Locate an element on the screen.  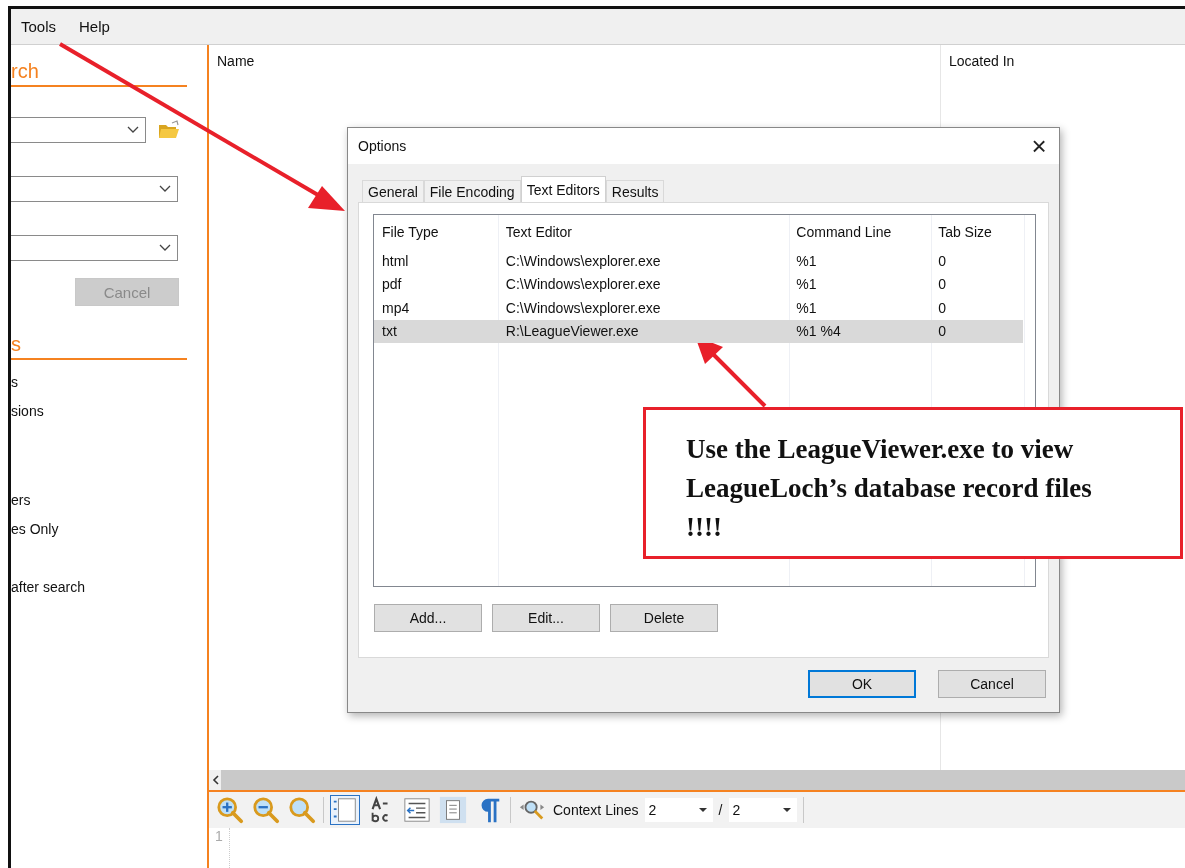
list-cell-text: mp4 is located at coordinates (396, 307).